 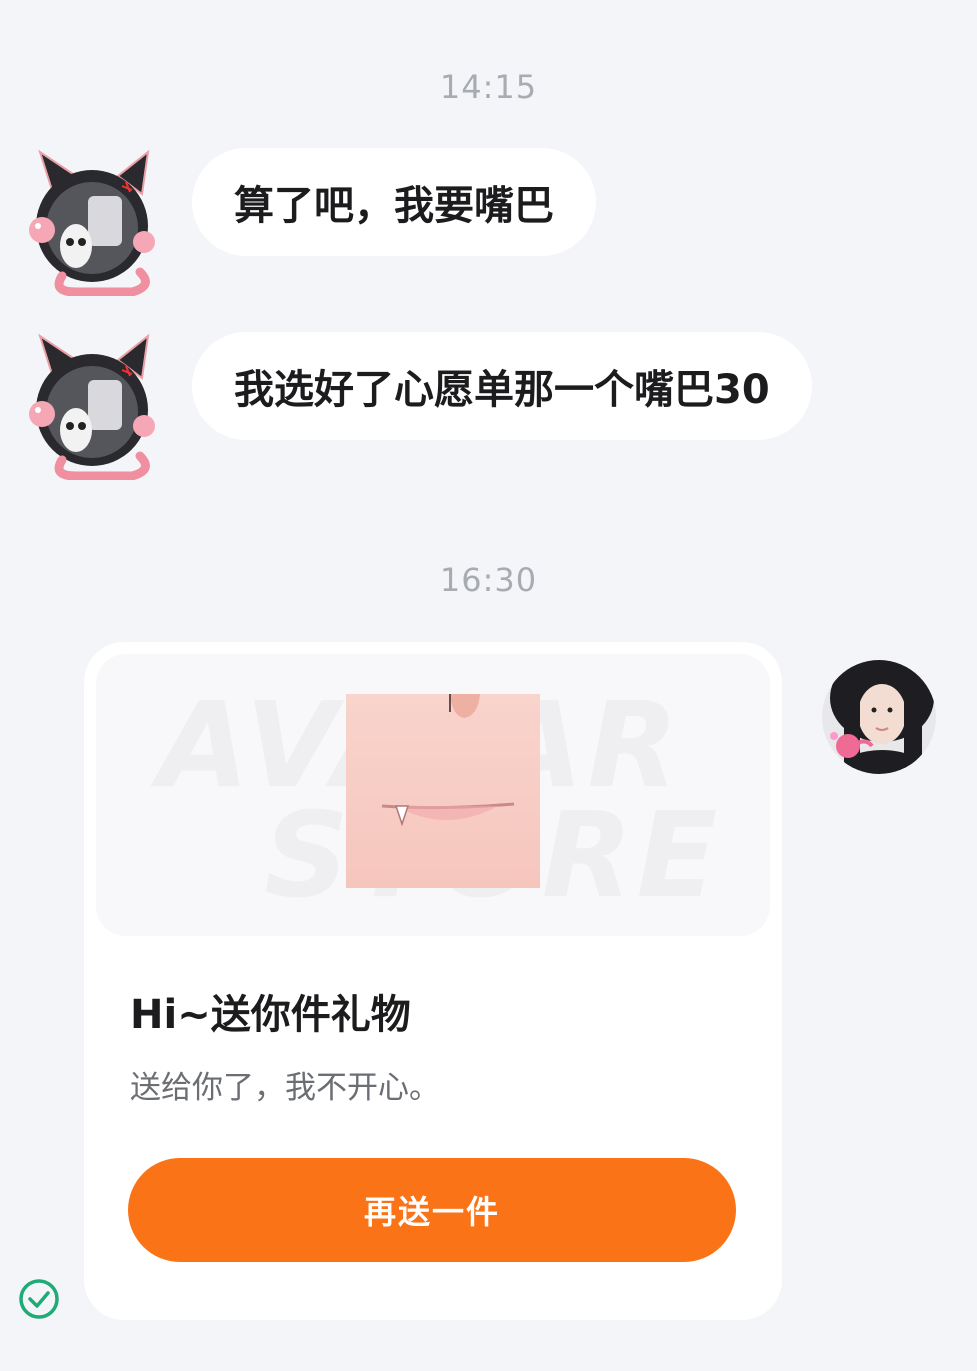 I want to click on message-bubble: 算了吧，我要嘴巴, so click(x=394, y=202).